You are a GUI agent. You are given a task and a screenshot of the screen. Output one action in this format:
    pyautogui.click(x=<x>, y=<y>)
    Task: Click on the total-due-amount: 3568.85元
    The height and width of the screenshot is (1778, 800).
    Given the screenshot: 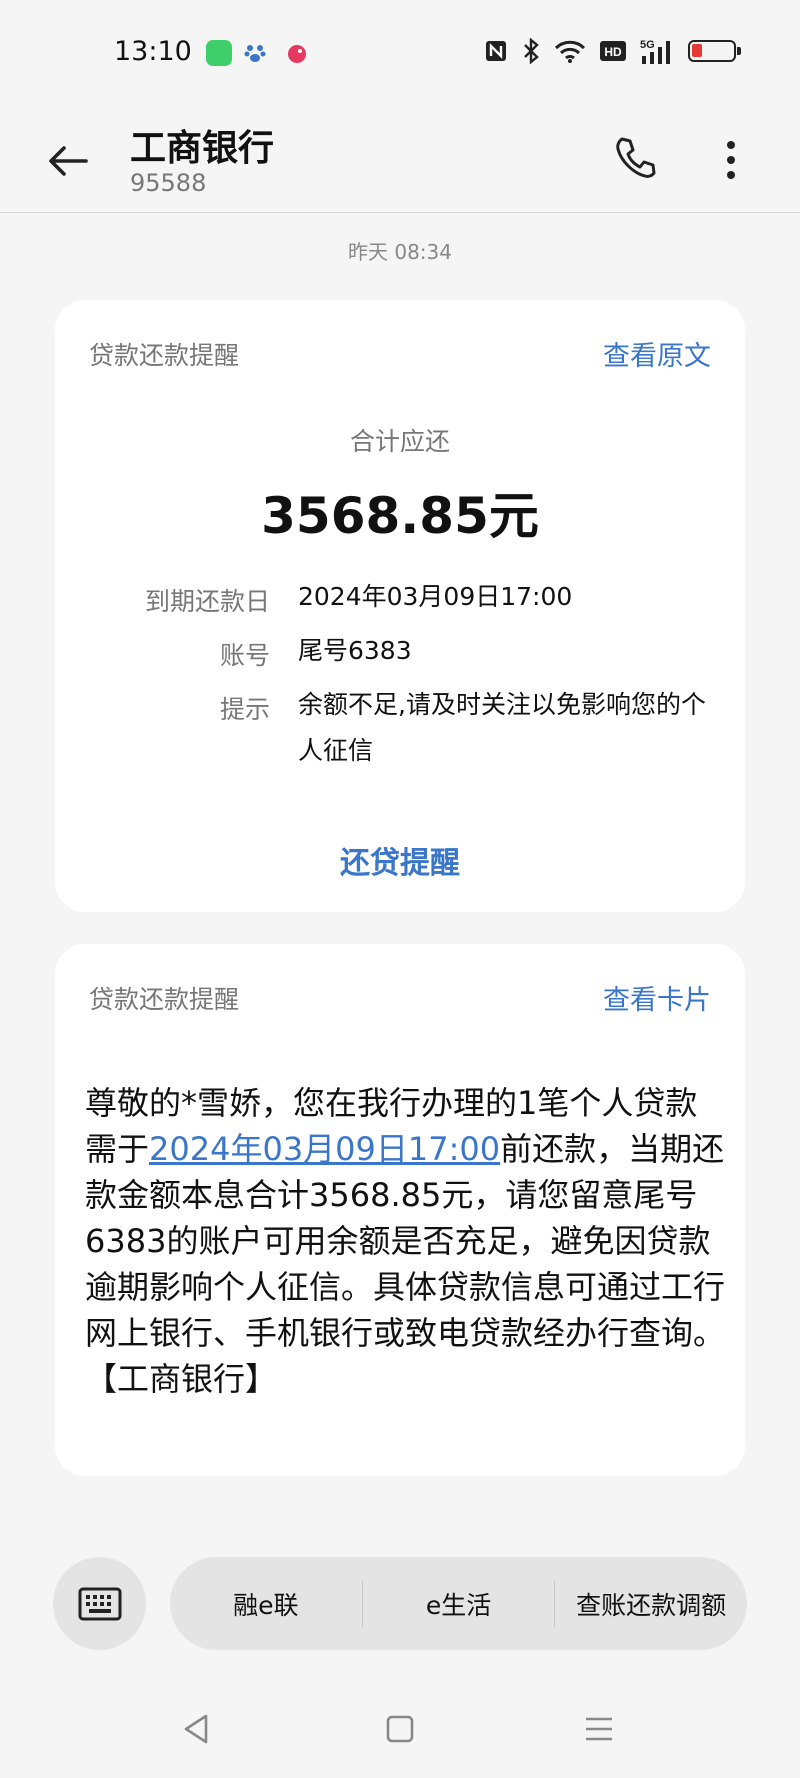 What is the action you would take?
    pyautogui.click(x=400, y=516)
    